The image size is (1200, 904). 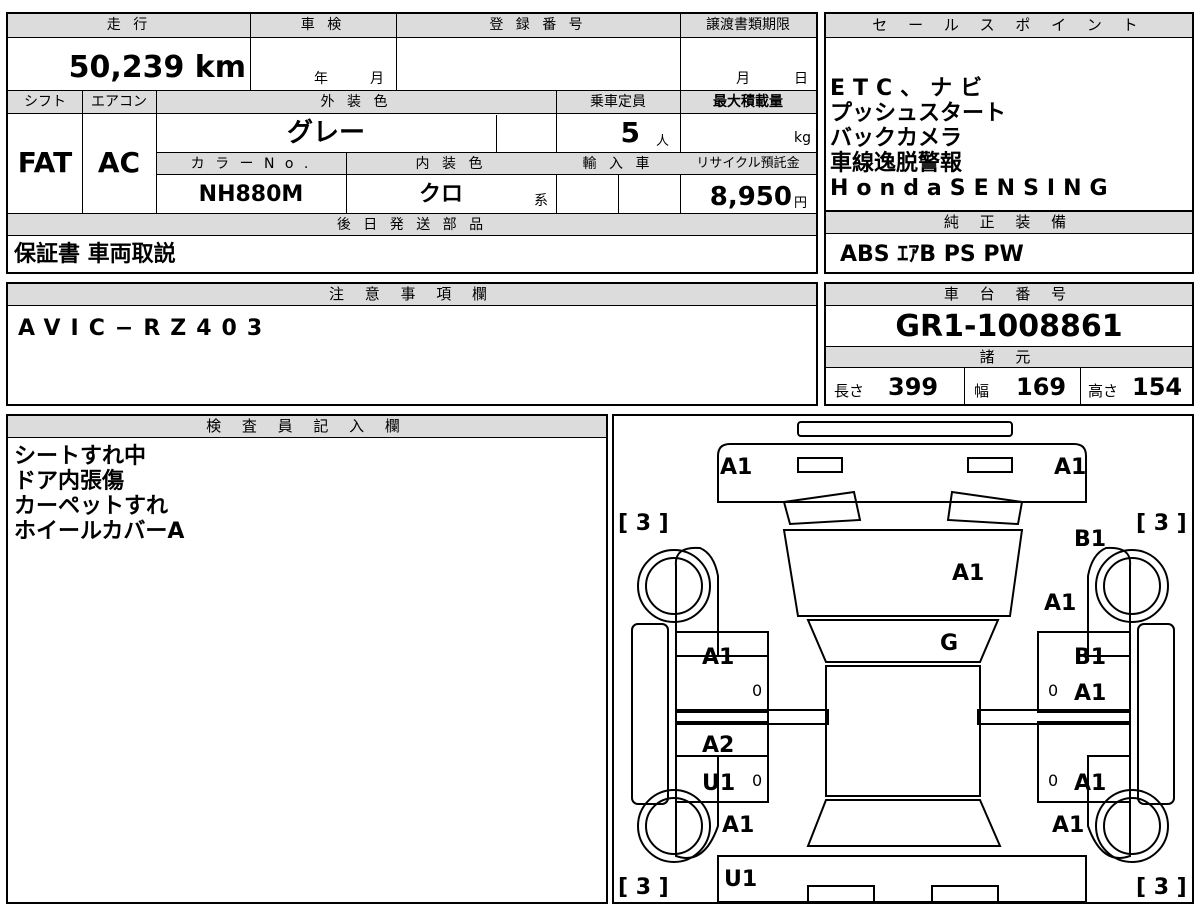 What do you see at coordinates (982, 391) in the screenshot?
I see `width-label: 幅` at bounding box center [982, 391].